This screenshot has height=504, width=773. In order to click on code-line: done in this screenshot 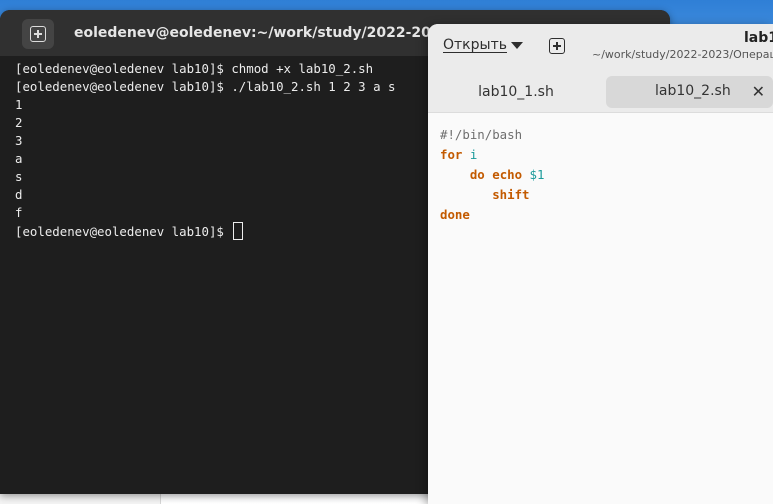, I will do `click(606, 215)`.